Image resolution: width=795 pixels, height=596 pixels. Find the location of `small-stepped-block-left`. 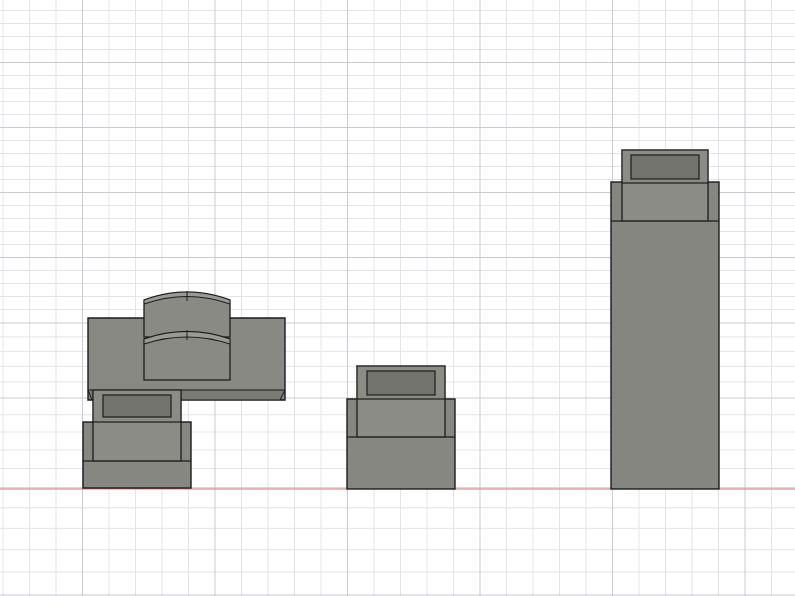

small-stepped-block-left is located at coordinates (137, 439).